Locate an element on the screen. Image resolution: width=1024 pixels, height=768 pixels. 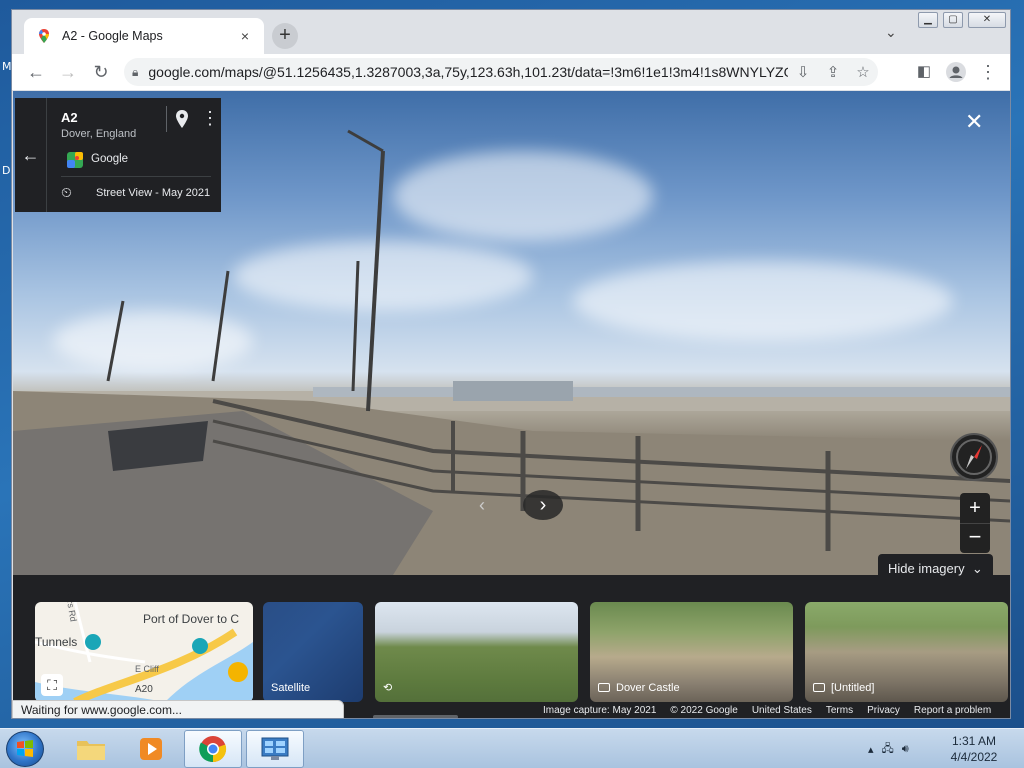
share-icon: ⇪ is located at coordinates (833, 72).